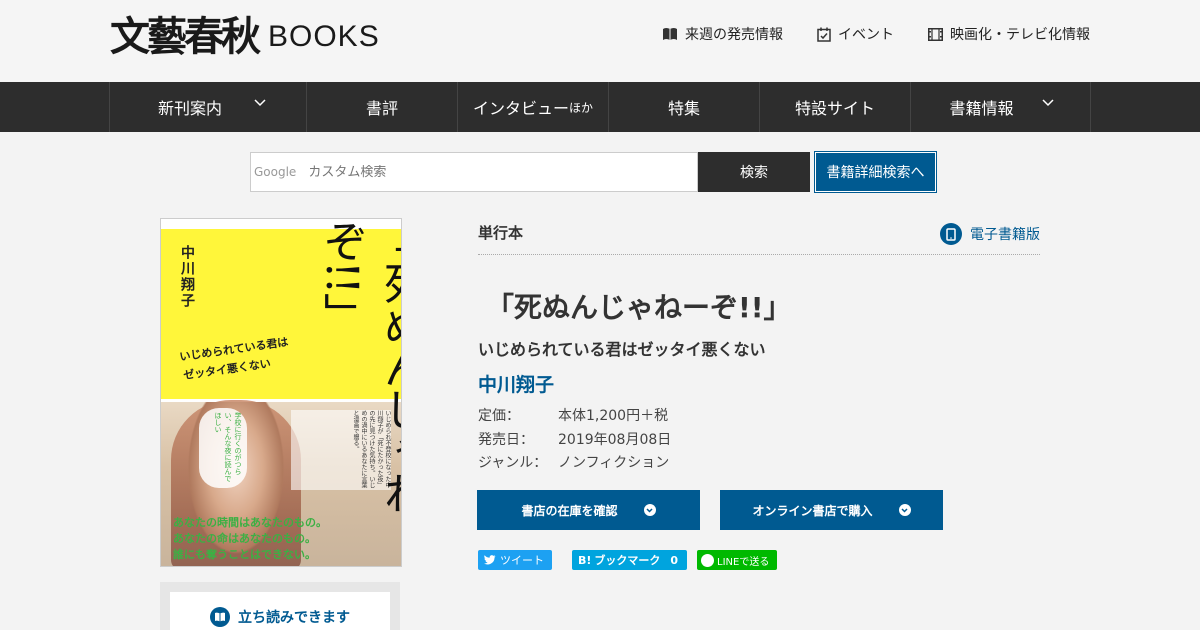 This screenshot has width=1200, height=630. I want to click on meta-key: 定価：, so click(499, 416).